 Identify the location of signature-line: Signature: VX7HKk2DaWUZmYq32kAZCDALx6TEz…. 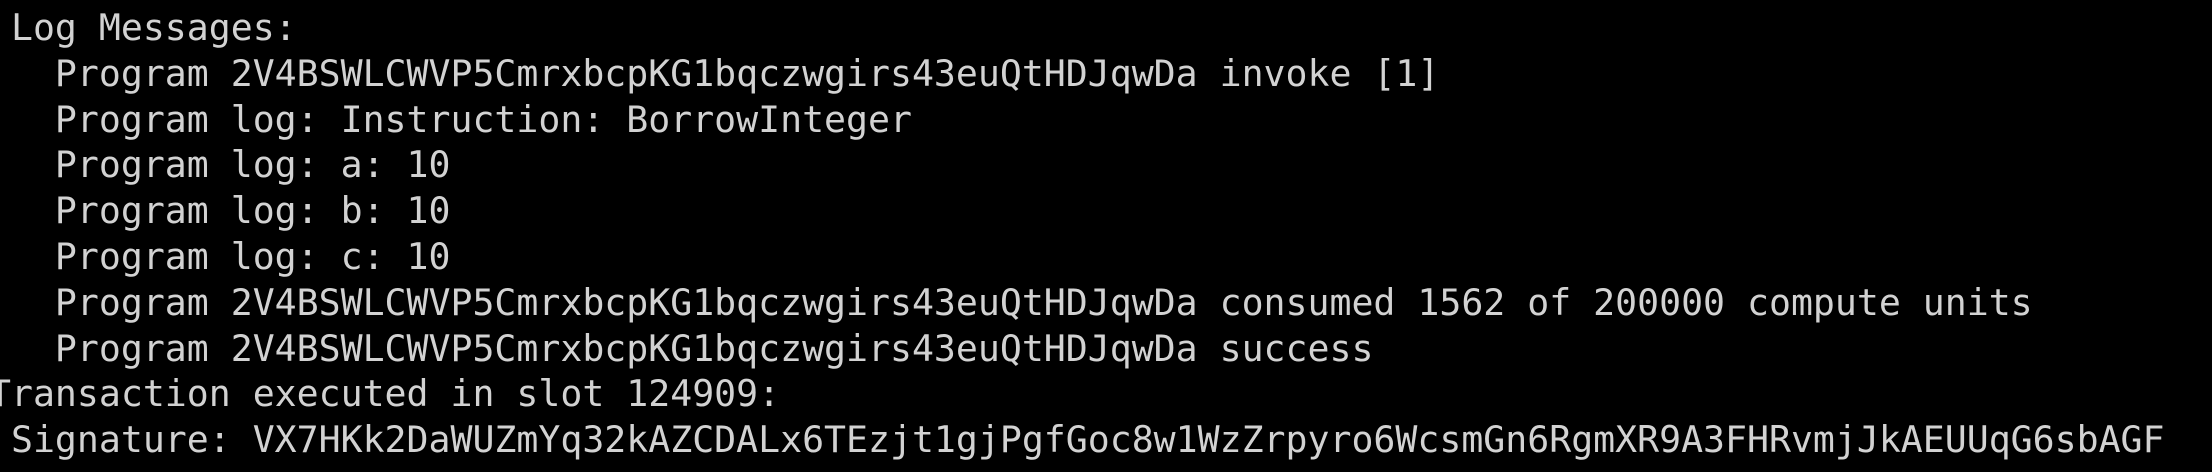
(1082, 440).